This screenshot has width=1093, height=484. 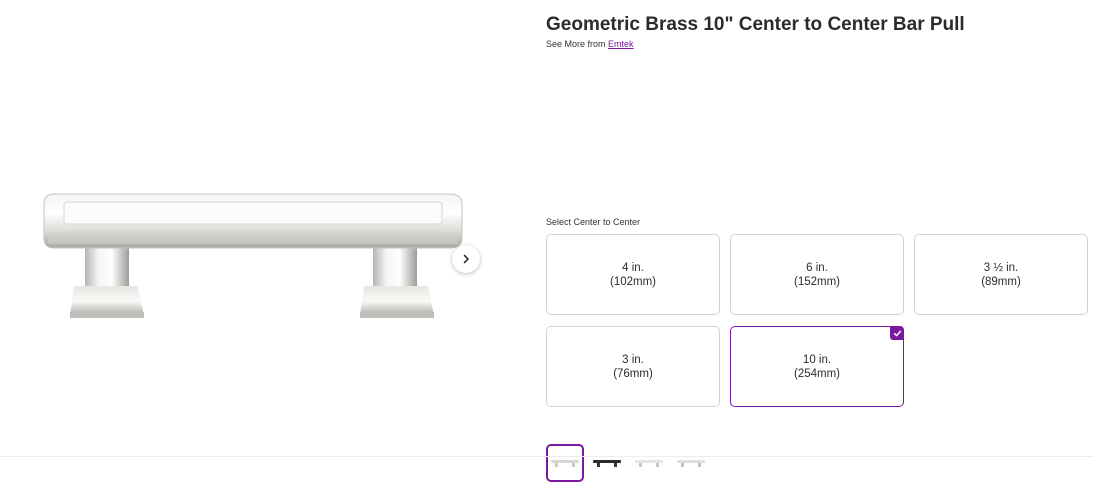 I want to click on option-4-in: 4 in. (102mm), so click(x=633, y=274).